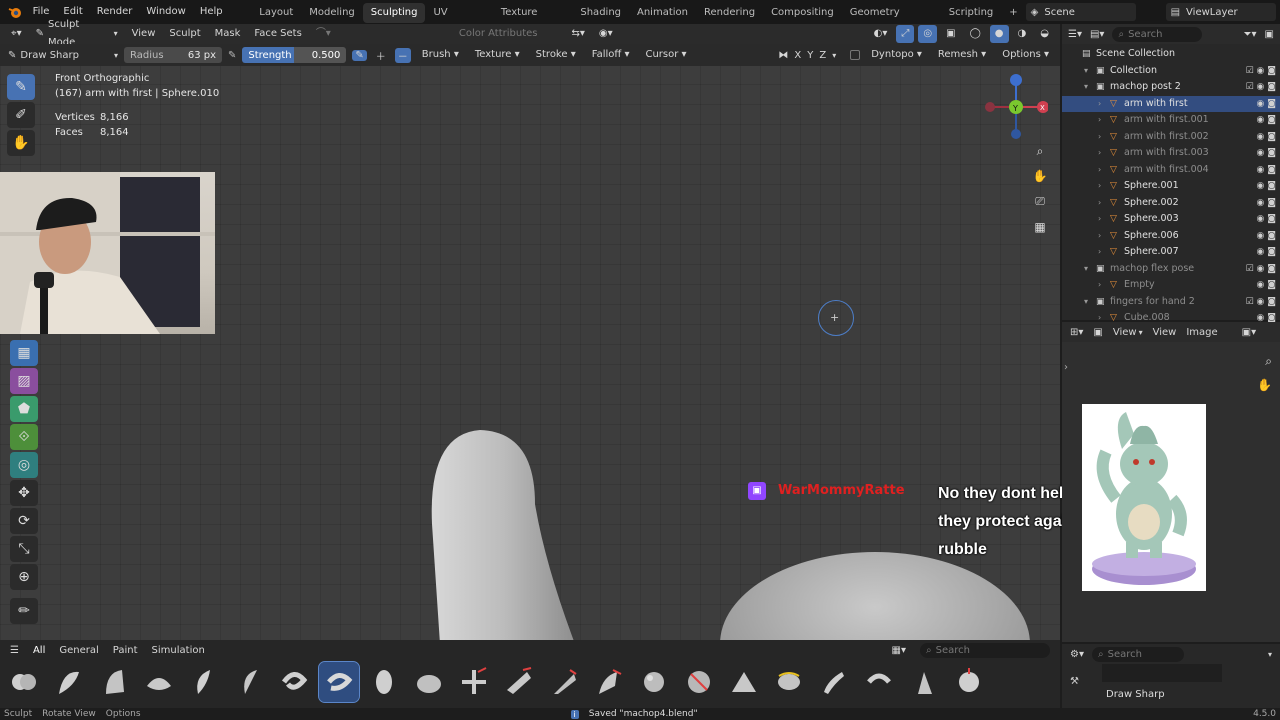 The width and height of the screenshot is (1280, 720). What do you see at coordinates (39, 650) in the screenshot?
I see `tab-all: All` at bounding box center [39, 650].